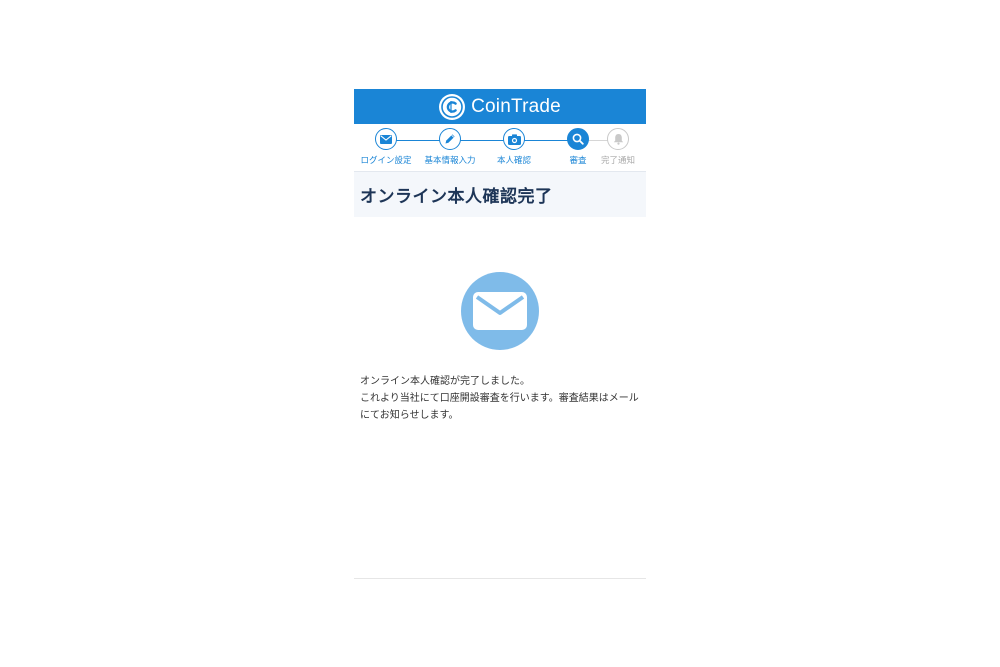 This screenshot has width=1000, height=667. Describe the element at coordinates (499, 407) in the screenshot. I see `message-line: これより当社にて口座開設審査を行います。審査結果はメールにてお知らせします。` at that location.